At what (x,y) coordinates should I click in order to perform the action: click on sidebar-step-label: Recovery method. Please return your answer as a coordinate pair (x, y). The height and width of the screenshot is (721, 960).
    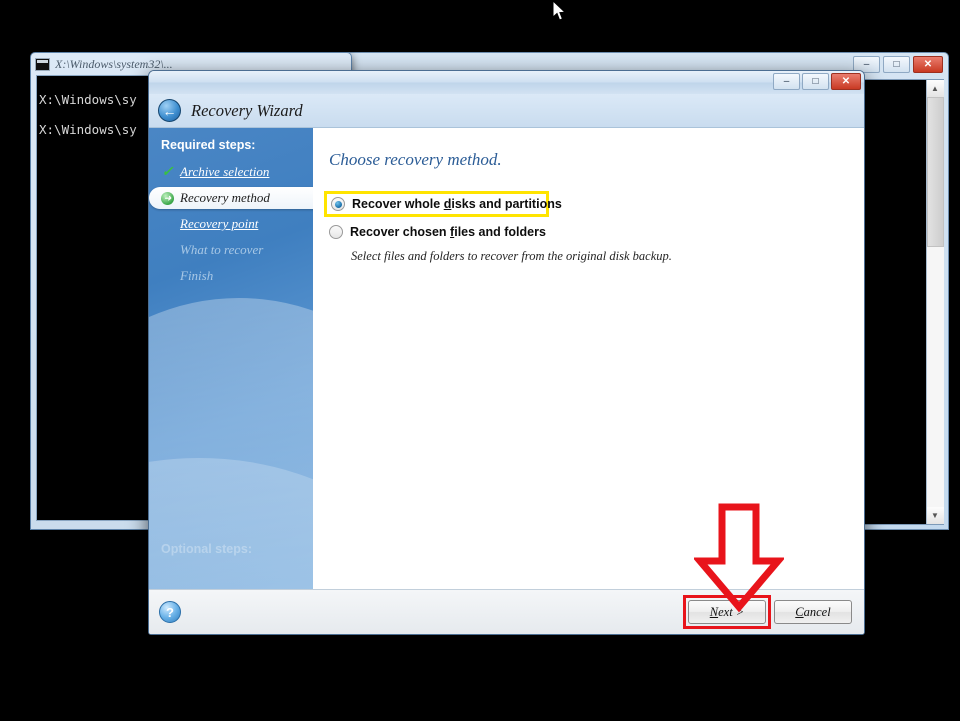
    Looking at the image, I should click on (225, 197).